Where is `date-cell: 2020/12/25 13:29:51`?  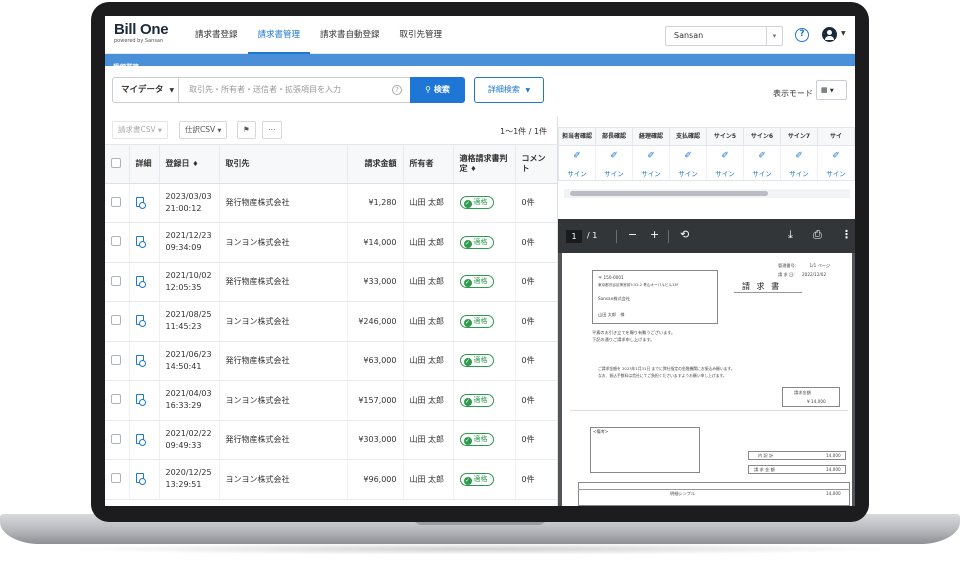 date-cell: 2020/12/25 13:29:51 is located at coordinates (189, 479).